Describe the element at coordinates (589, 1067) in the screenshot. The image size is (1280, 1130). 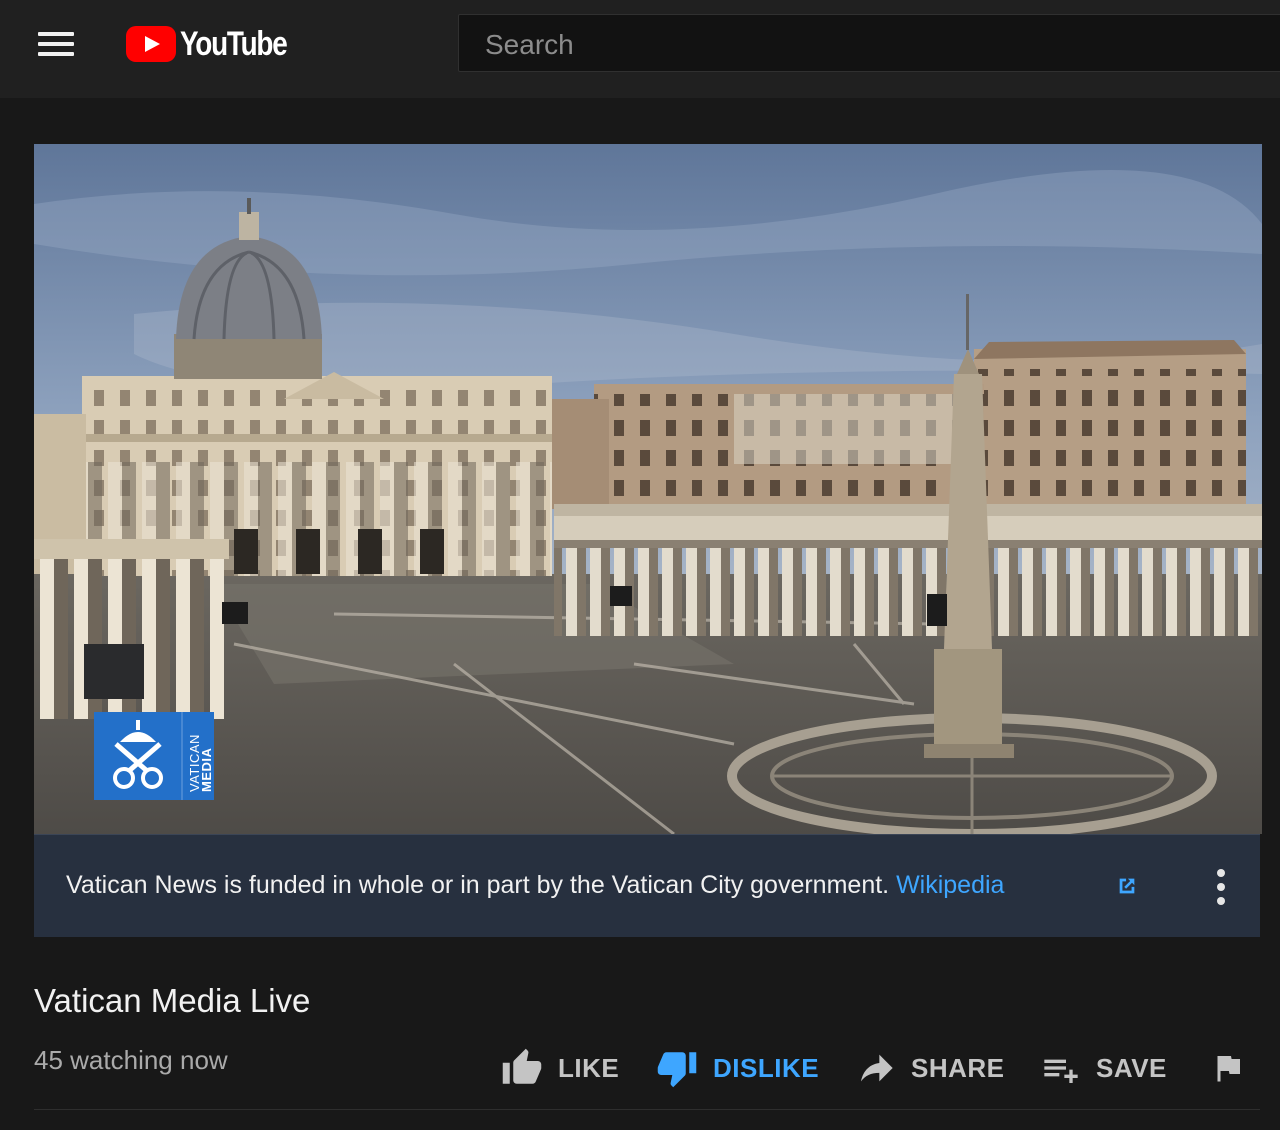
I see `like-label: LIKE` at that location.